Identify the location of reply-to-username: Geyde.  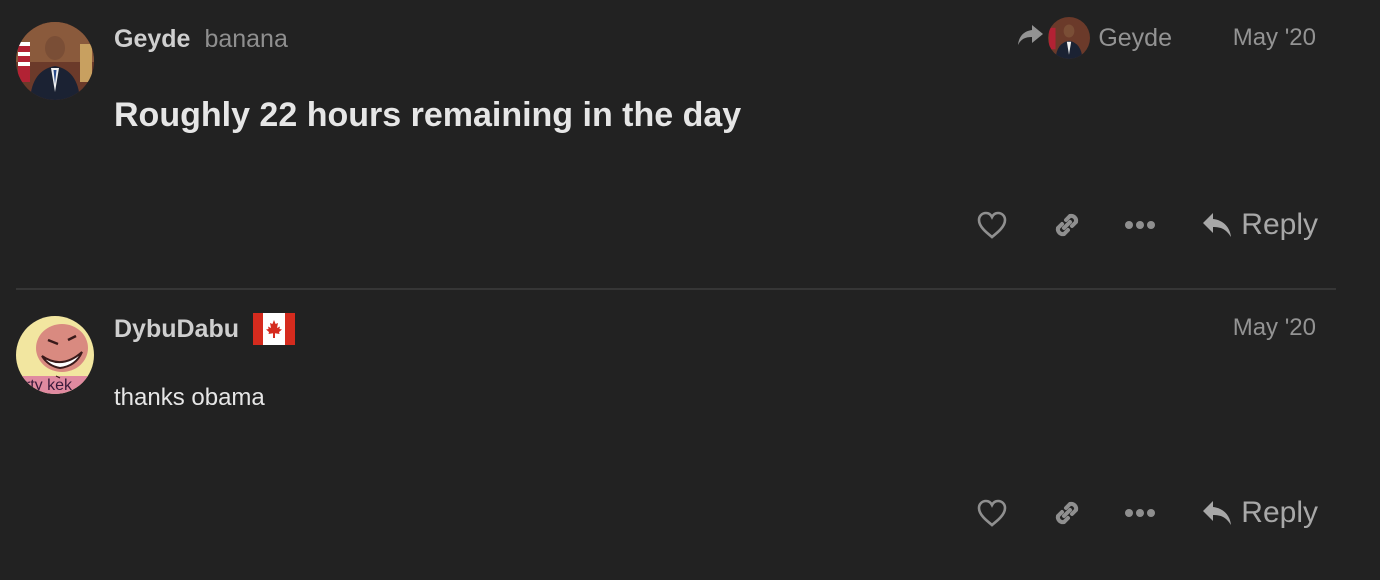
(1135, 37).